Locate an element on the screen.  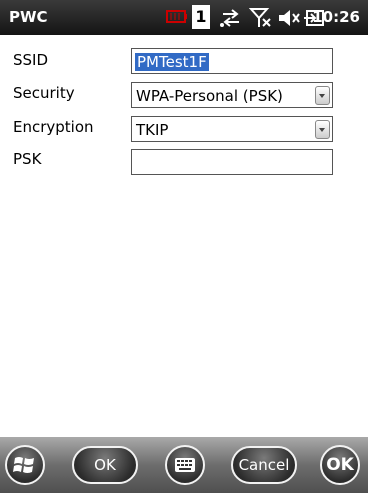
security-select: WPA-Personal (PSK) is located at coordinates (232, 95).